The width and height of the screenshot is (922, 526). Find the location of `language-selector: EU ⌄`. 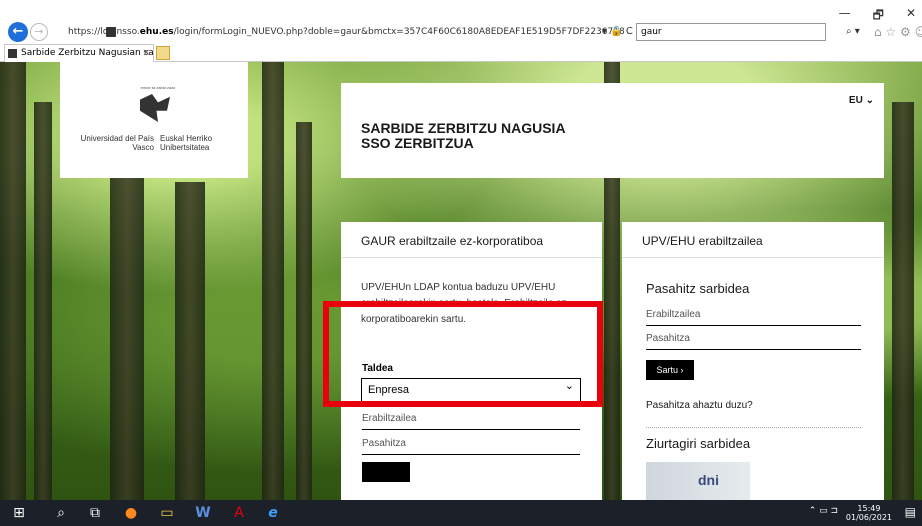

language-selector: EU ⌄ is located at coordinates (861, 100).